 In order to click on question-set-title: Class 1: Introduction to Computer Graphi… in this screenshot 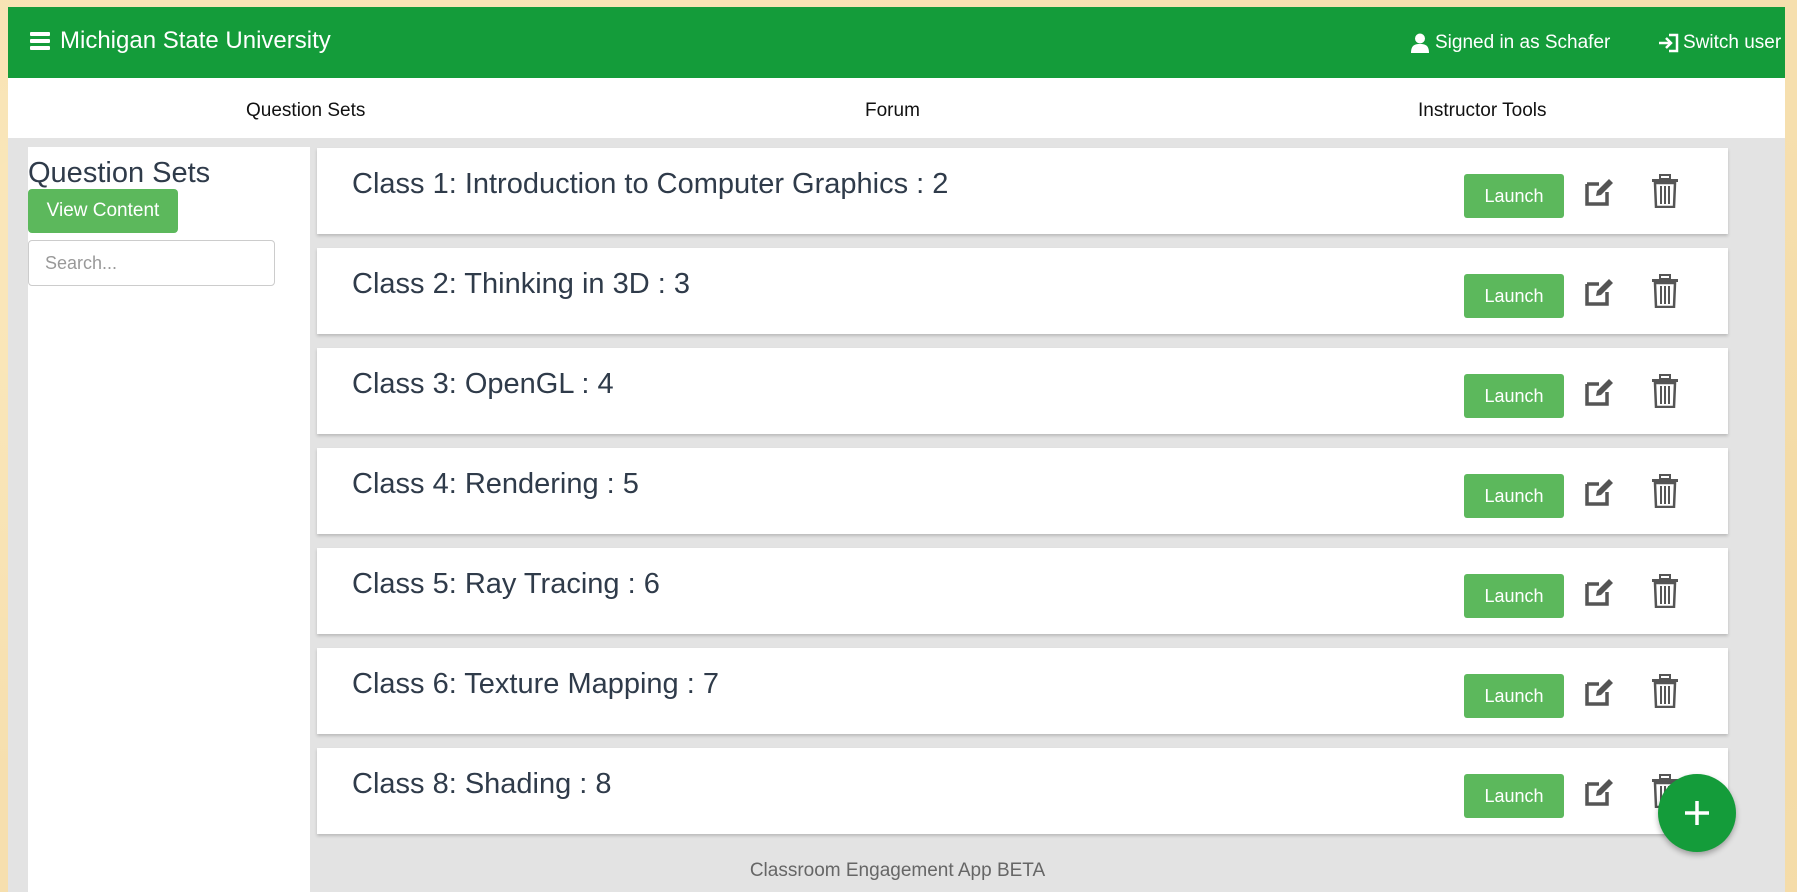, I will do `click(650, 184)`.